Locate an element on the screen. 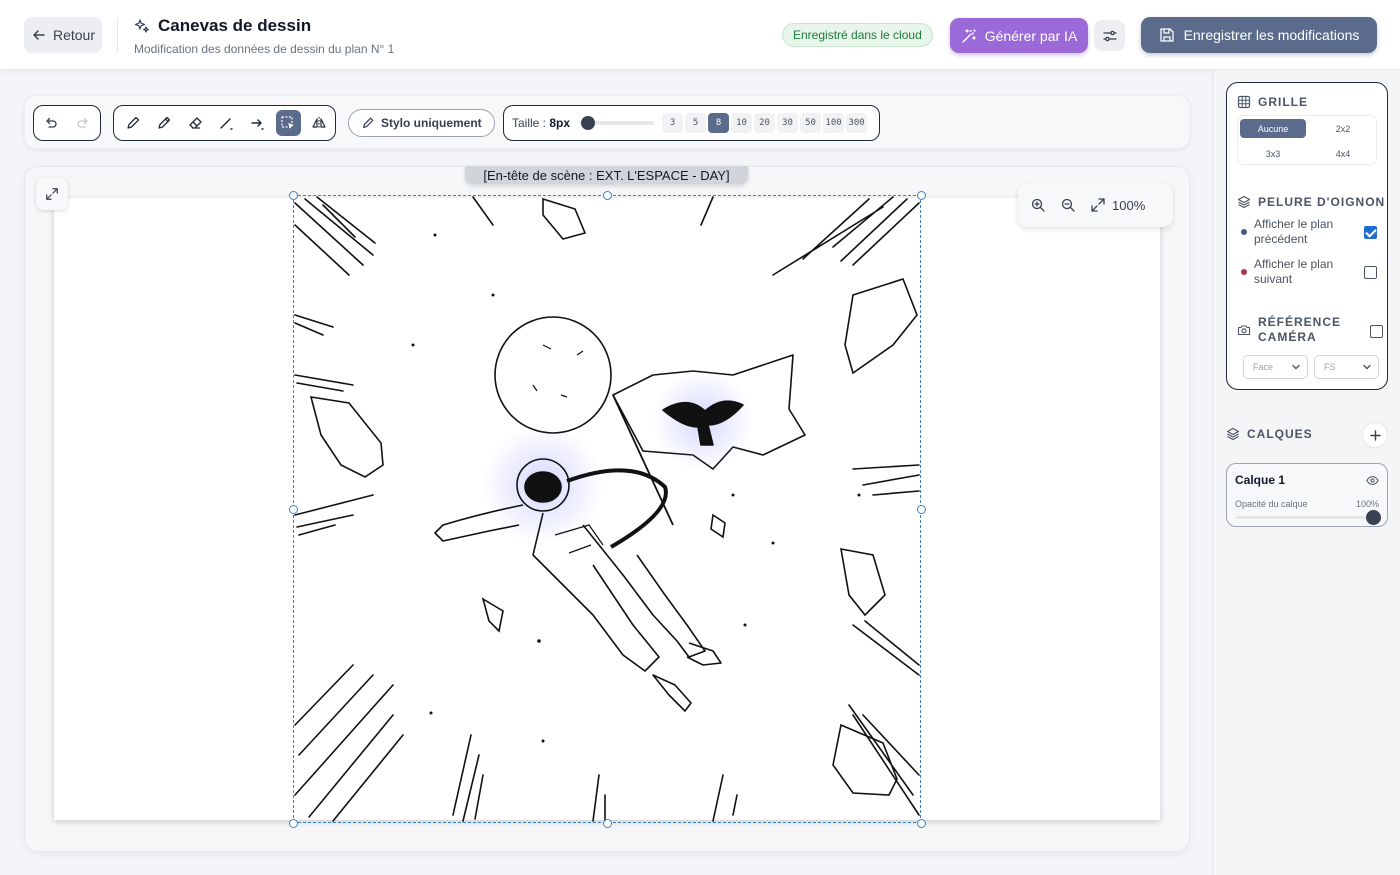 The width and height of the screenshot is (1400, 875). save-changes-label: Enregistrer les modifications is located at coordinates (1271, 35).